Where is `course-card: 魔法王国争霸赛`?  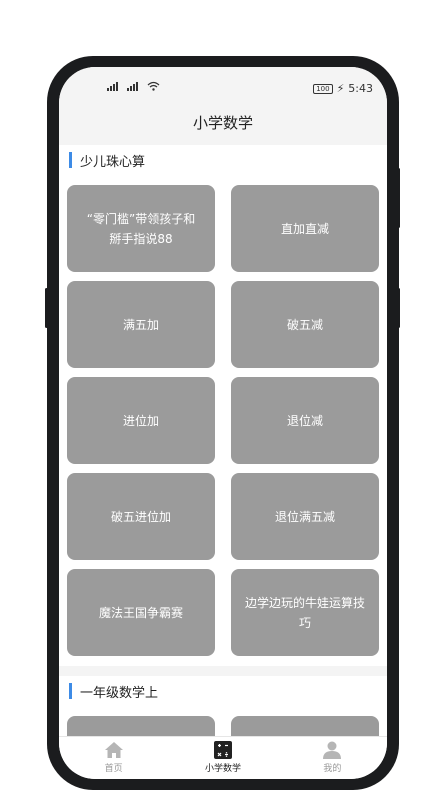
course-card: 魔法王国争霸赛 is located at coordinates (141, 612).